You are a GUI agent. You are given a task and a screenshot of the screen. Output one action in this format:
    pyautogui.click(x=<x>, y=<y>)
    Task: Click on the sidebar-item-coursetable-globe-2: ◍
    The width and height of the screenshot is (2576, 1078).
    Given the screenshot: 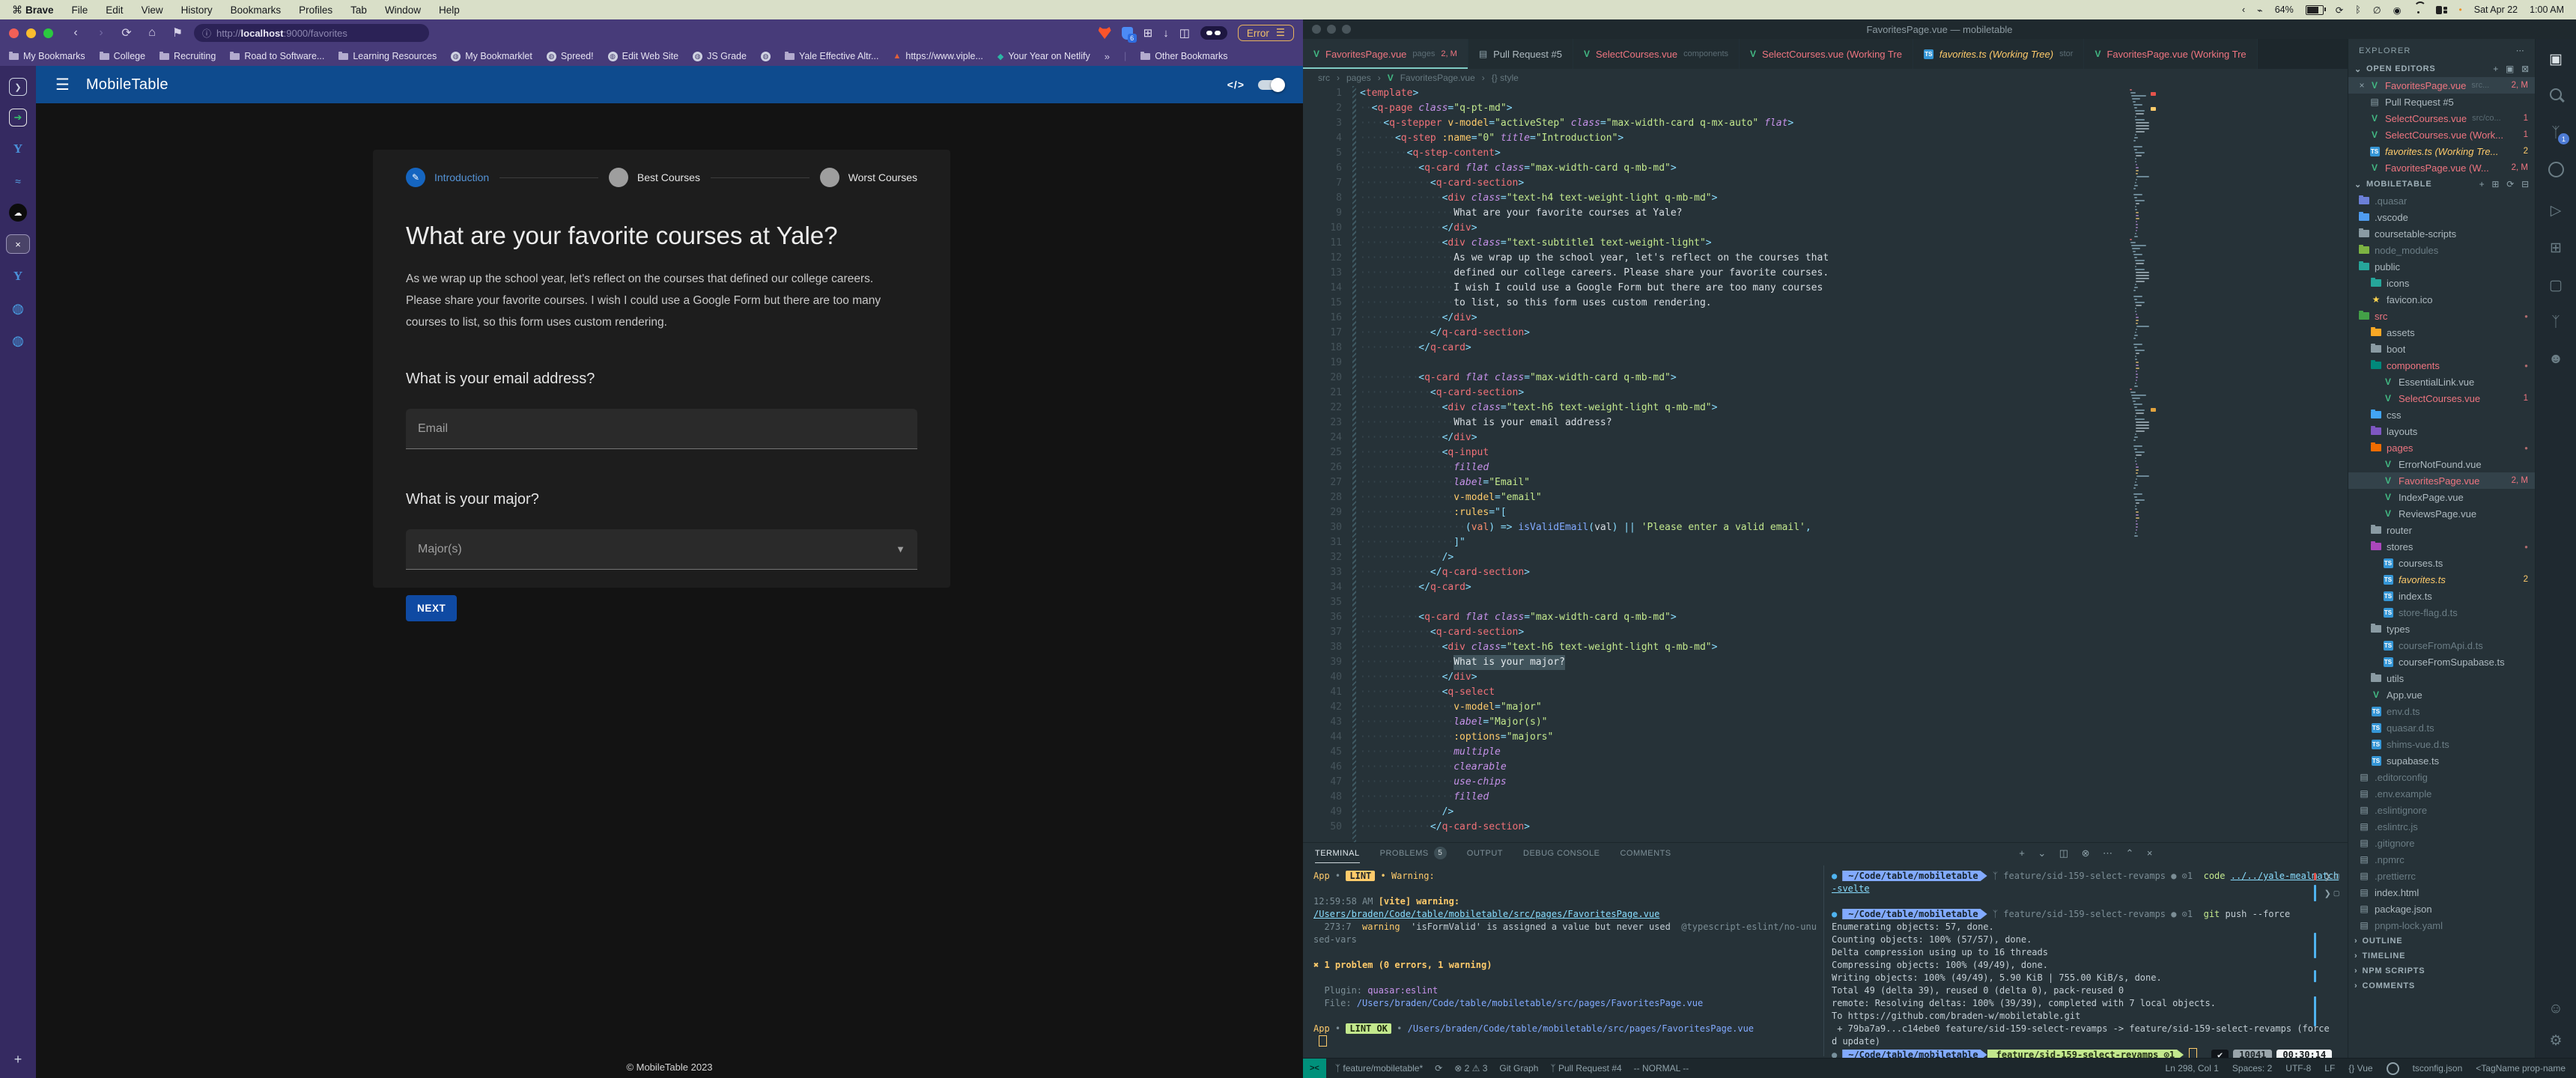 What is the action you would take?
    pyautogui.click(x=18, y=340)
    